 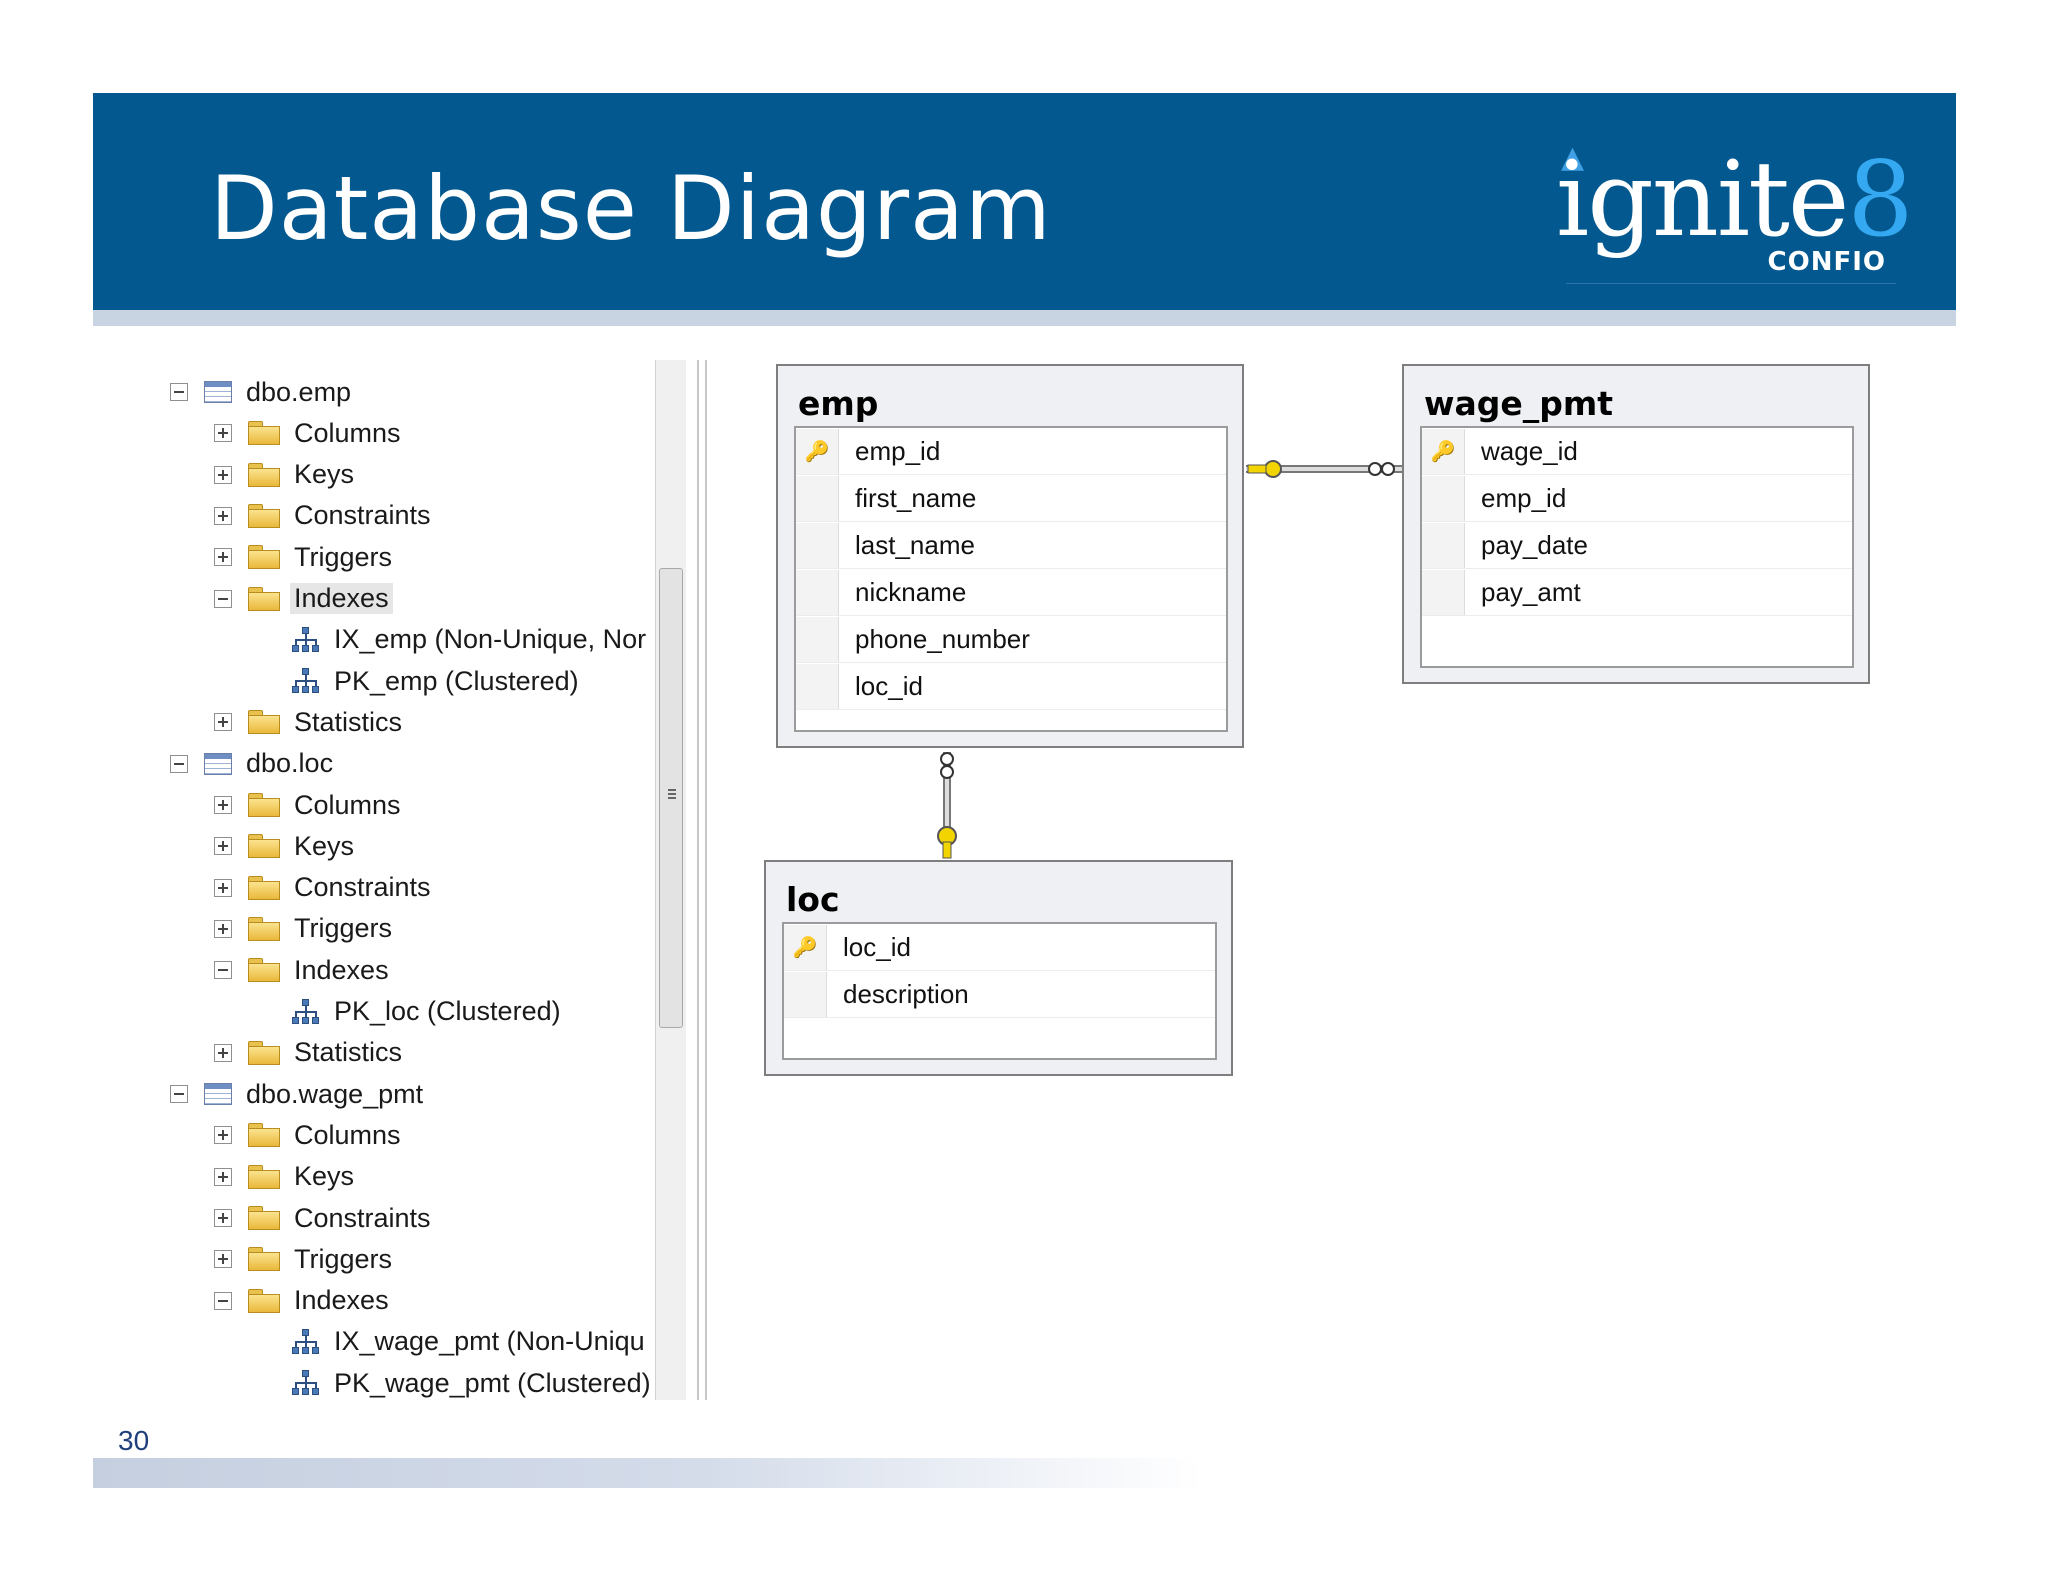 What do you see at coordinates (1637, 592) in the screenshot?
I see `column-row: pay_amt` at bounding box center [1637, 592].